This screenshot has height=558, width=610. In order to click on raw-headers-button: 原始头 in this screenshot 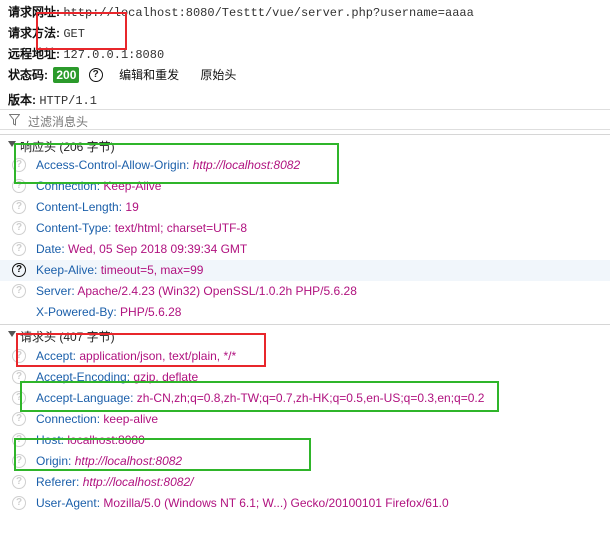, I will do `click(218, 75)`.